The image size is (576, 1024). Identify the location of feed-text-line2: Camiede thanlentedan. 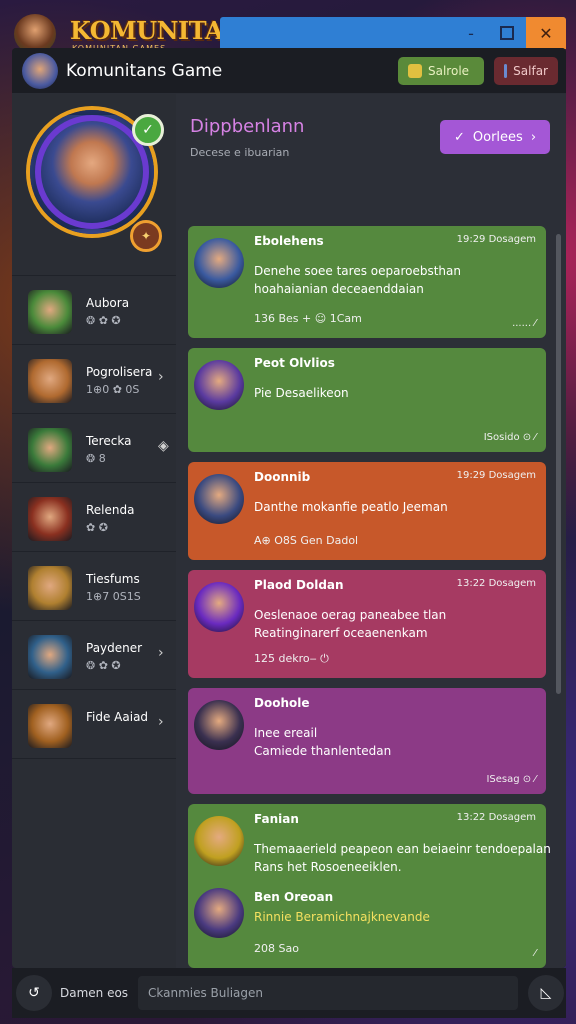
(323, 751).